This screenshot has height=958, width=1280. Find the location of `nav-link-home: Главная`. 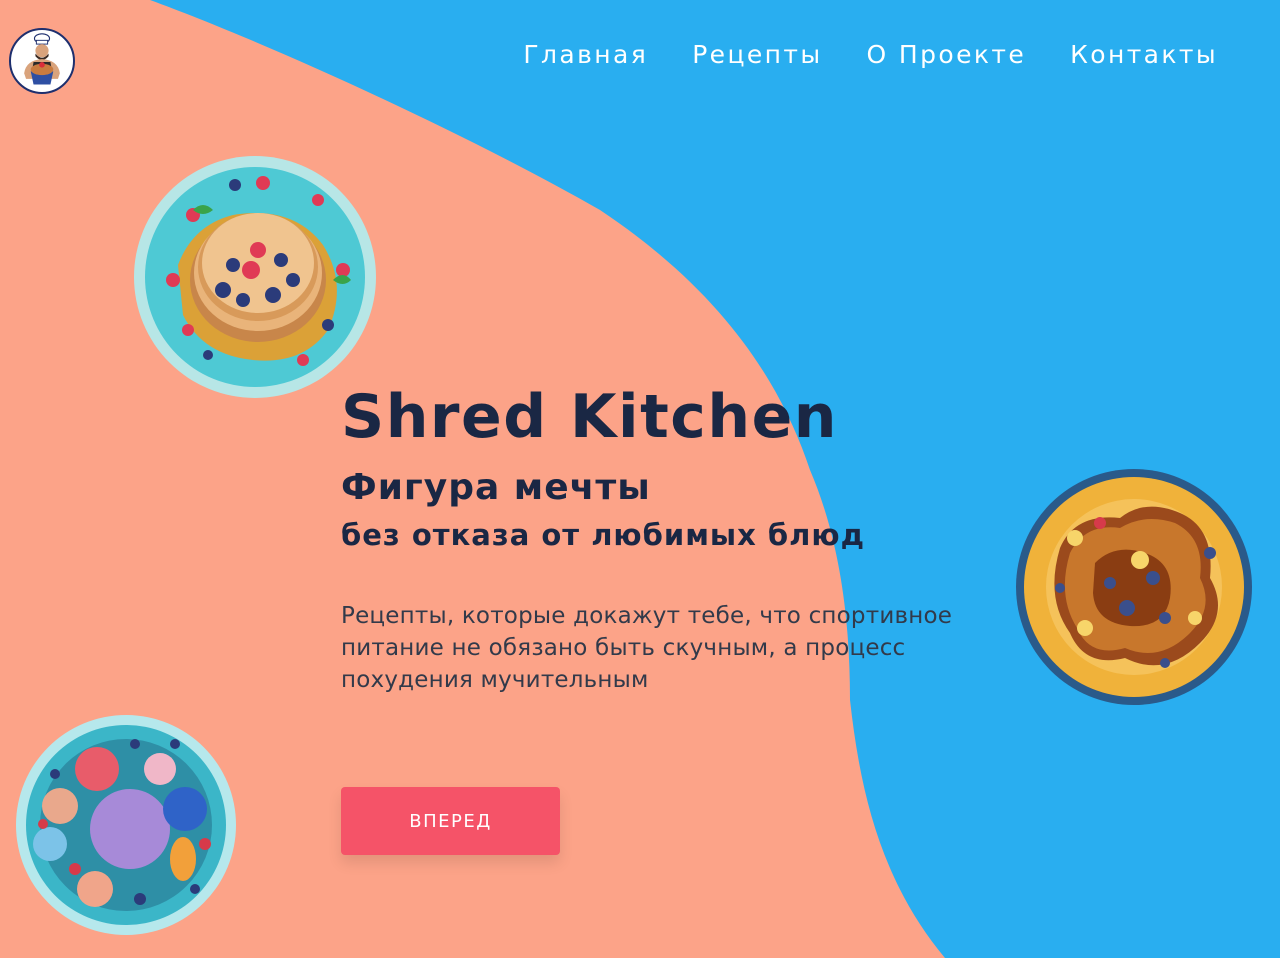

nav-link-home: Главная is located at coordinates (585, 55).